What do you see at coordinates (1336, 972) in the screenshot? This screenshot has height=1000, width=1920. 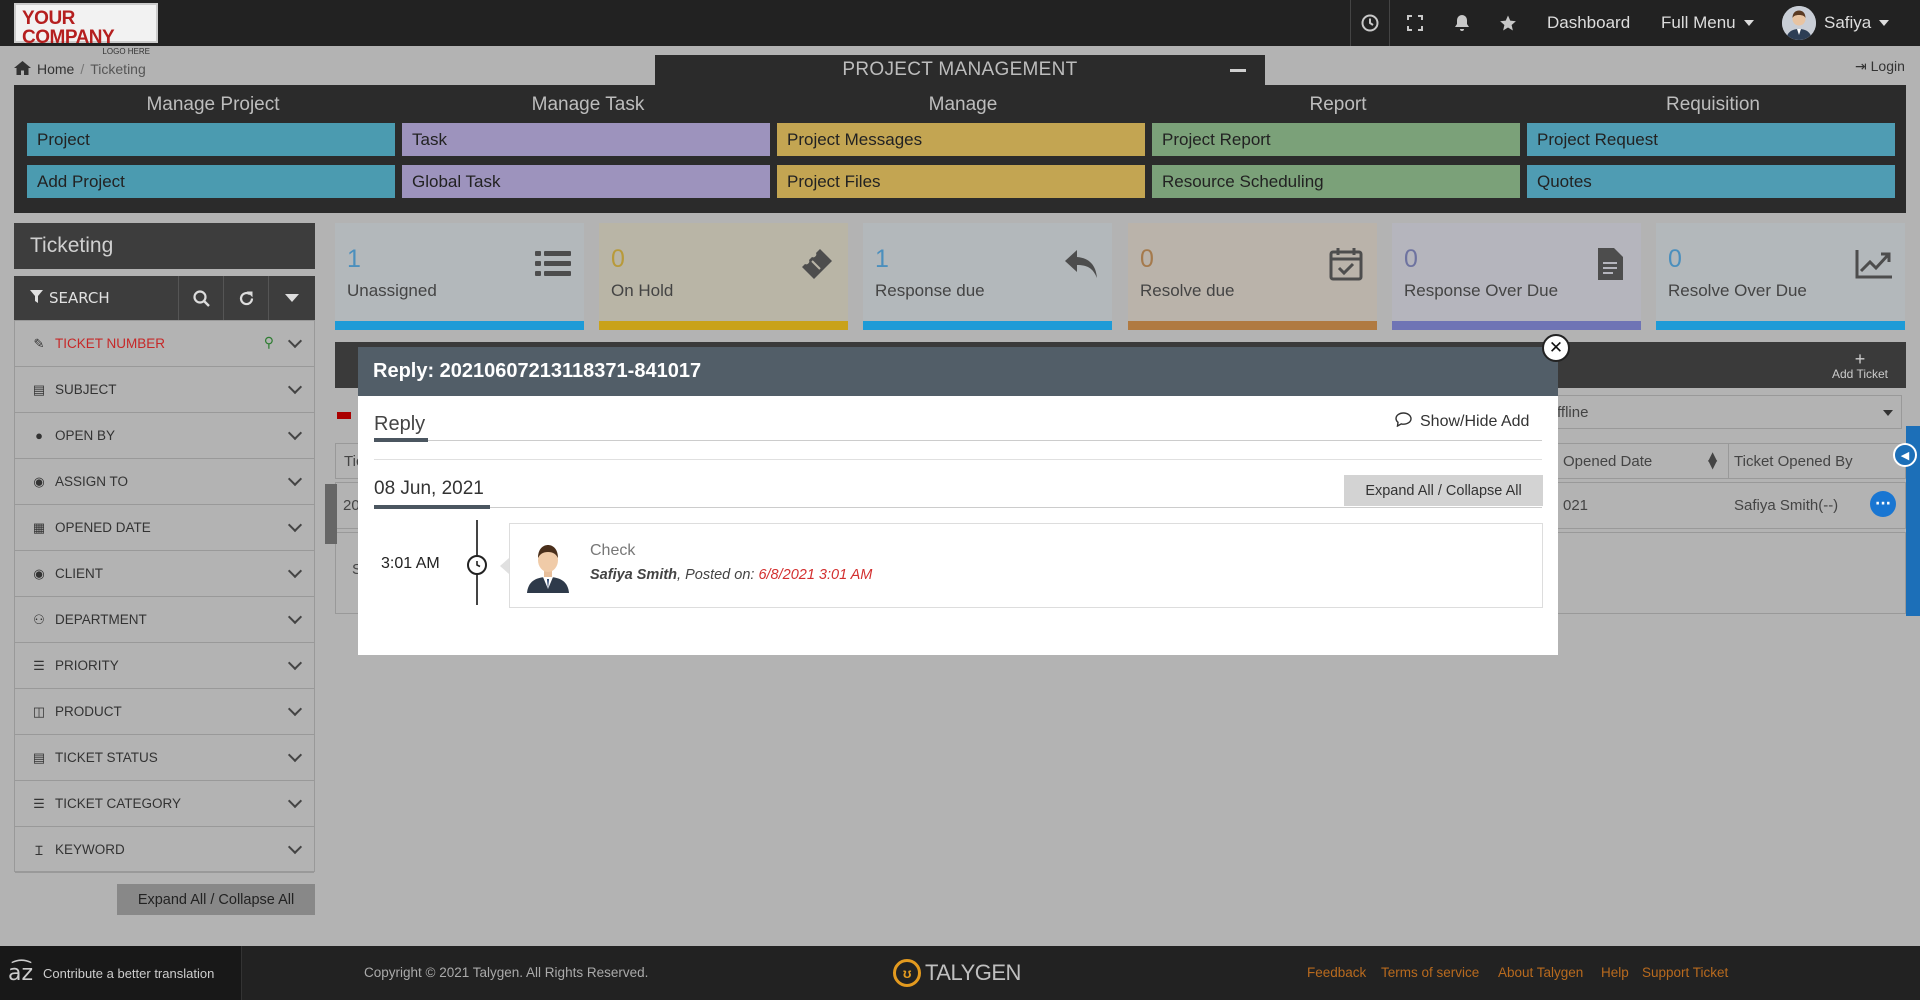 I see `footer-link: Feedback` at bounding box center [1336, 972].